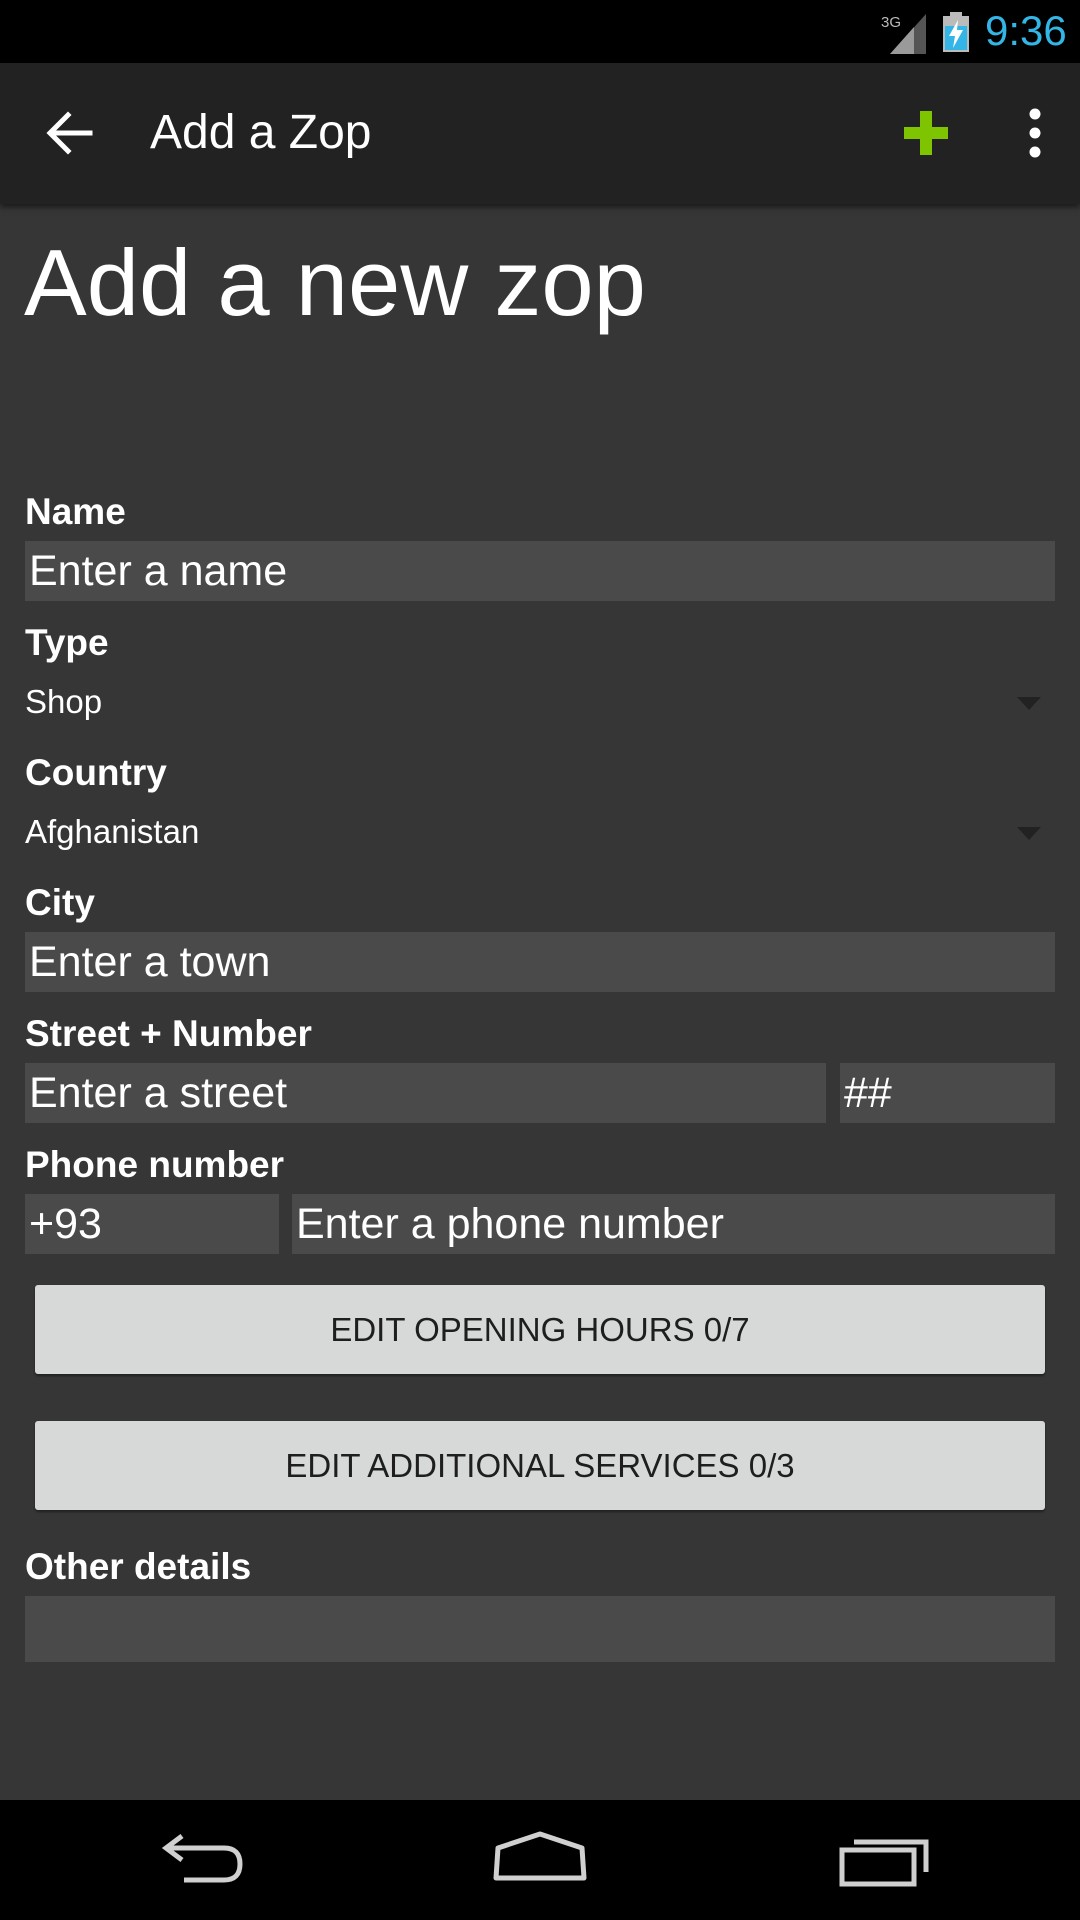 The height and width of the screenshot is (1920, 1080). I want to click on plus-icon, so click(926, 133).